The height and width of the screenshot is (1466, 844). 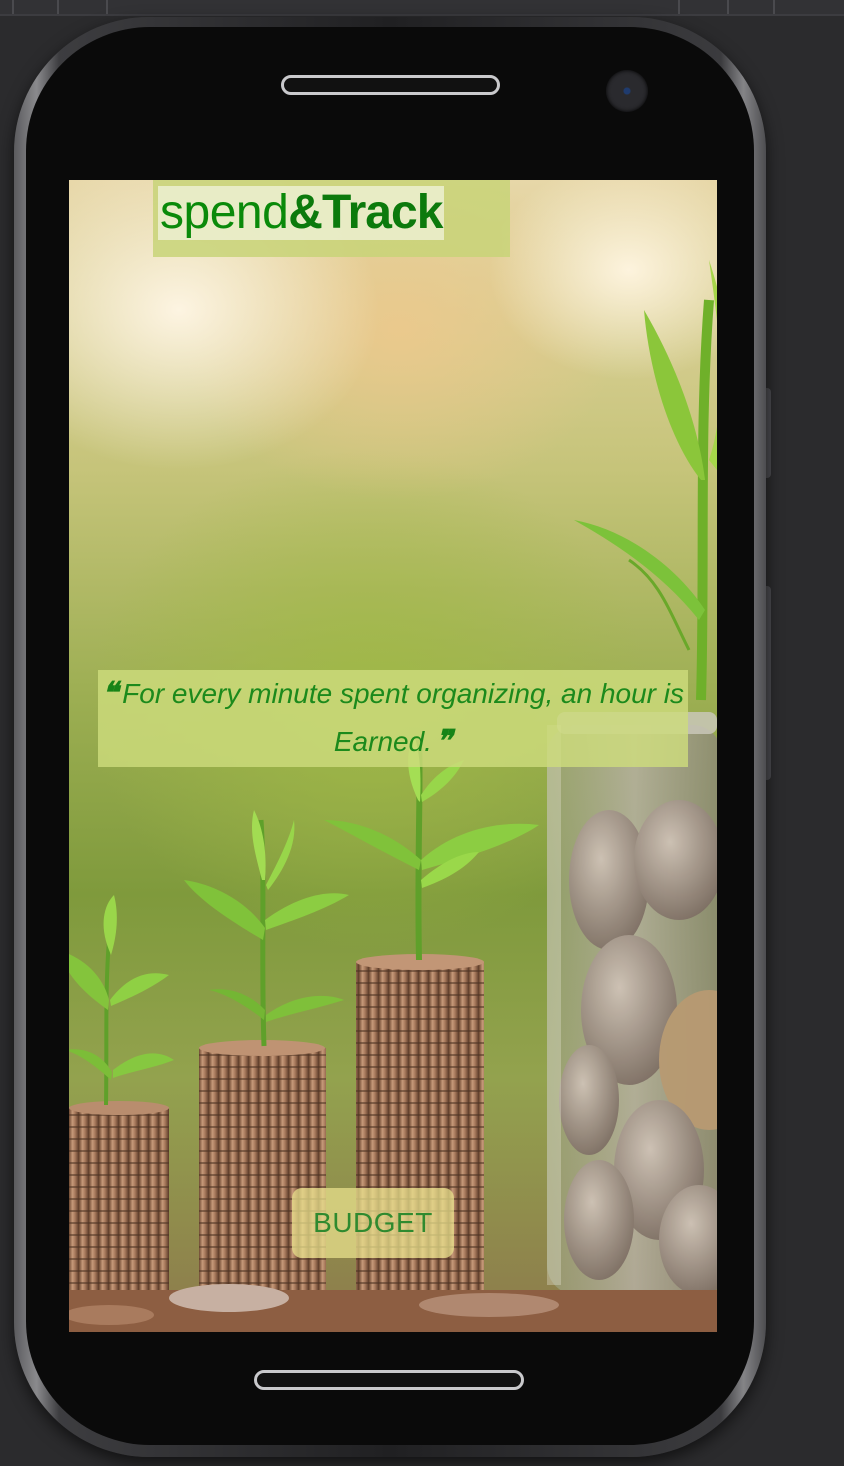 I want to click on quote-open-icon: ❝, so click(x=110, y=693).